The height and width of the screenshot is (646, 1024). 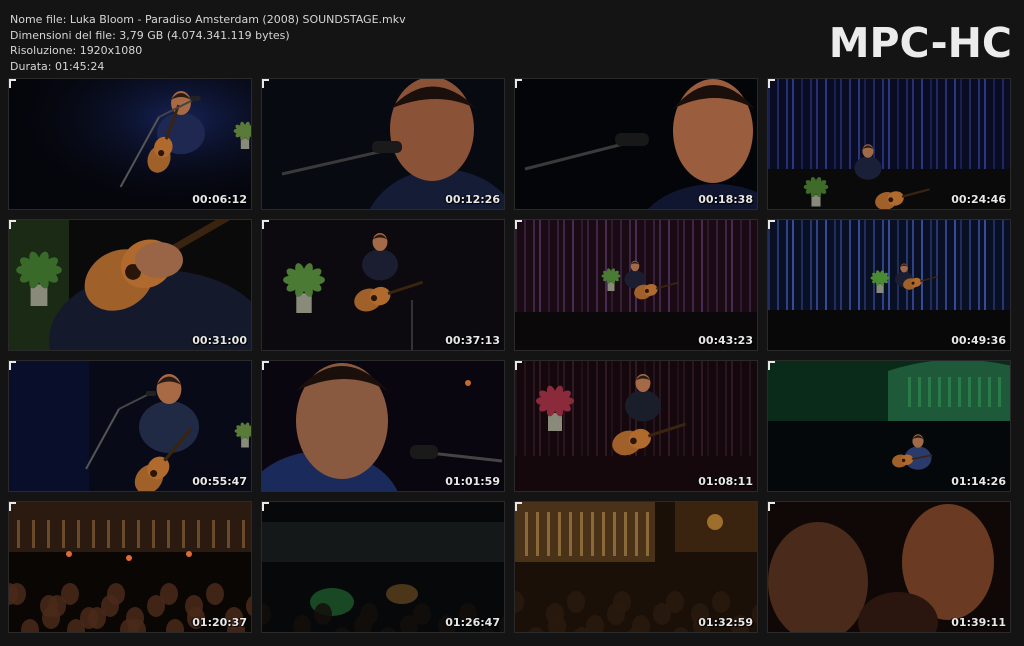 I want to click on thumbnail-timestamp: 00:12:26, so click(x=472, y=199).